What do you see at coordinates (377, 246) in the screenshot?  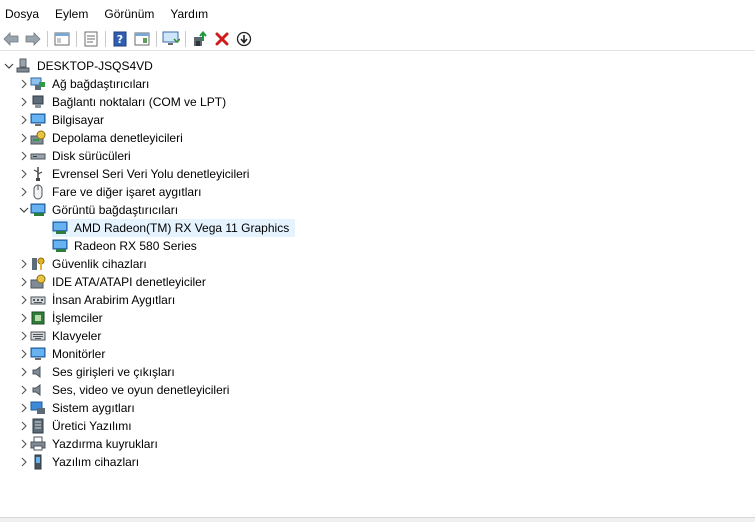 I see `tree-device: Radeon RX 580 Series` at bounding box center [377, 246].